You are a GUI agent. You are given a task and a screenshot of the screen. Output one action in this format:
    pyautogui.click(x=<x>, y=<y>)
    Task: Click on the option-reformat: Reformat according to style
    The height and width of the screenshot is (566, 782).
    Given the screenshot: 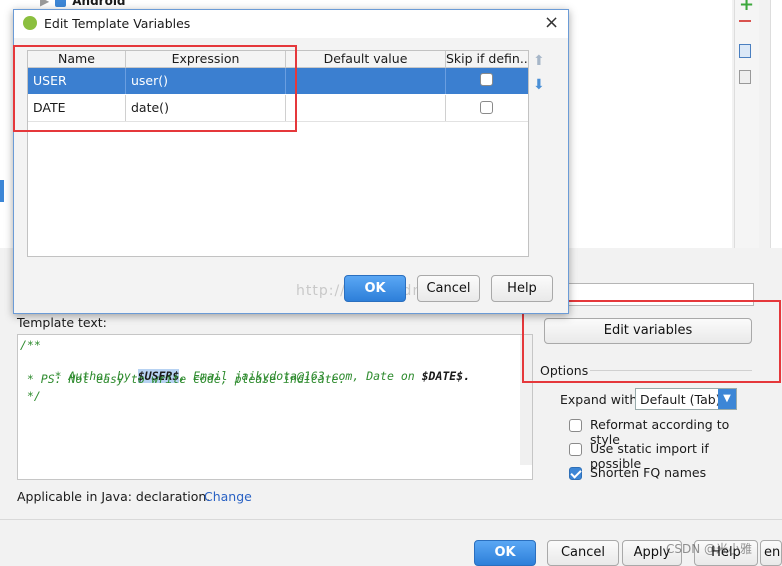 What is the action you would take?
    pyautogui.click(x=663, y=432)
    